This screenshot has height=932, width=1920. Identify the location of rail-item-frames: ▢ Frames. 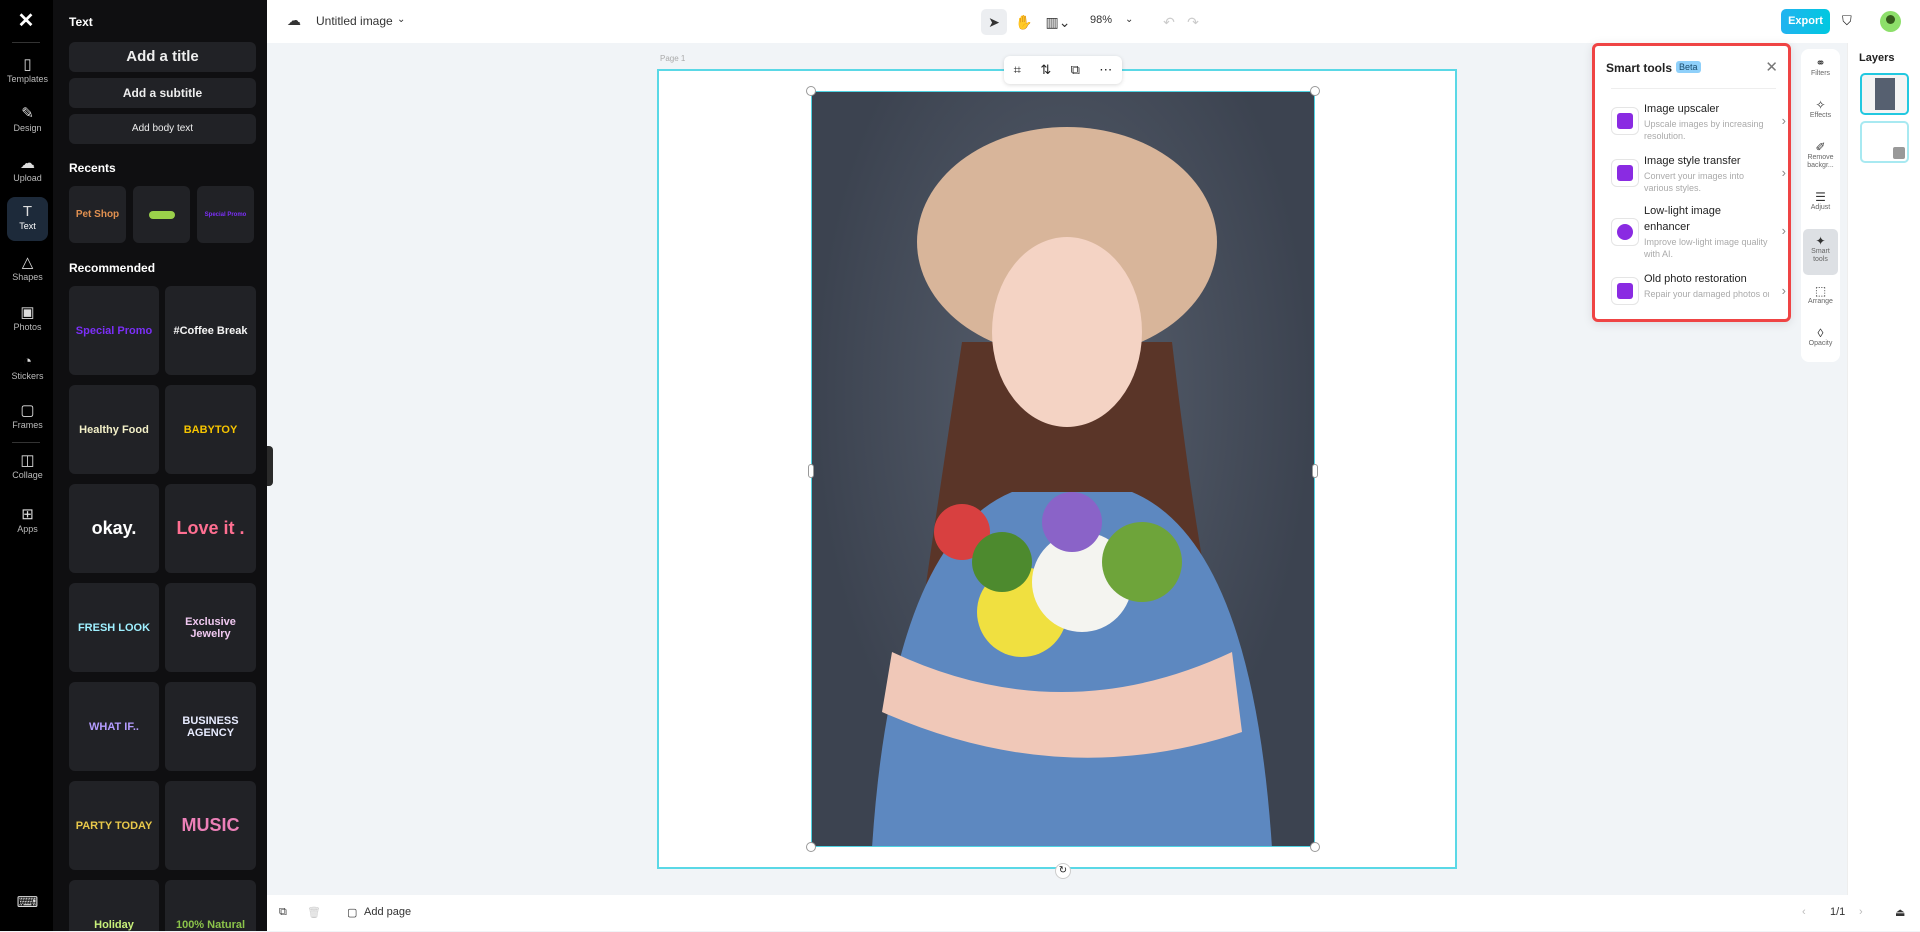
(27, 418).